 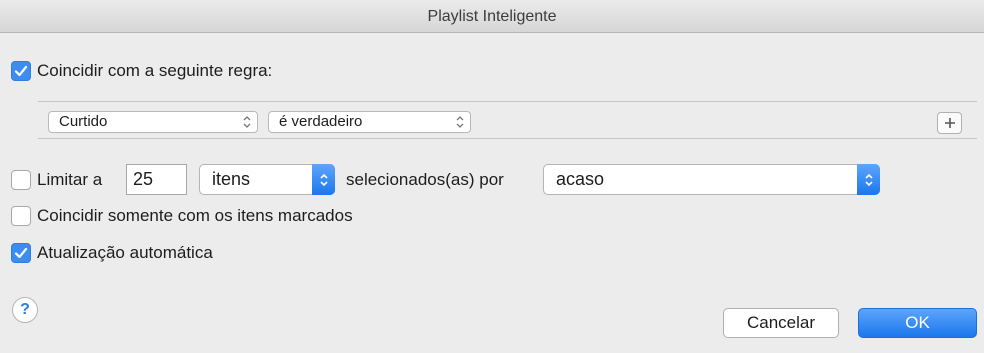 What do you see at coordinates (580, 179) in the screenshot?
I see `selection-method-value: acaso` at bounding box center [580, 179].